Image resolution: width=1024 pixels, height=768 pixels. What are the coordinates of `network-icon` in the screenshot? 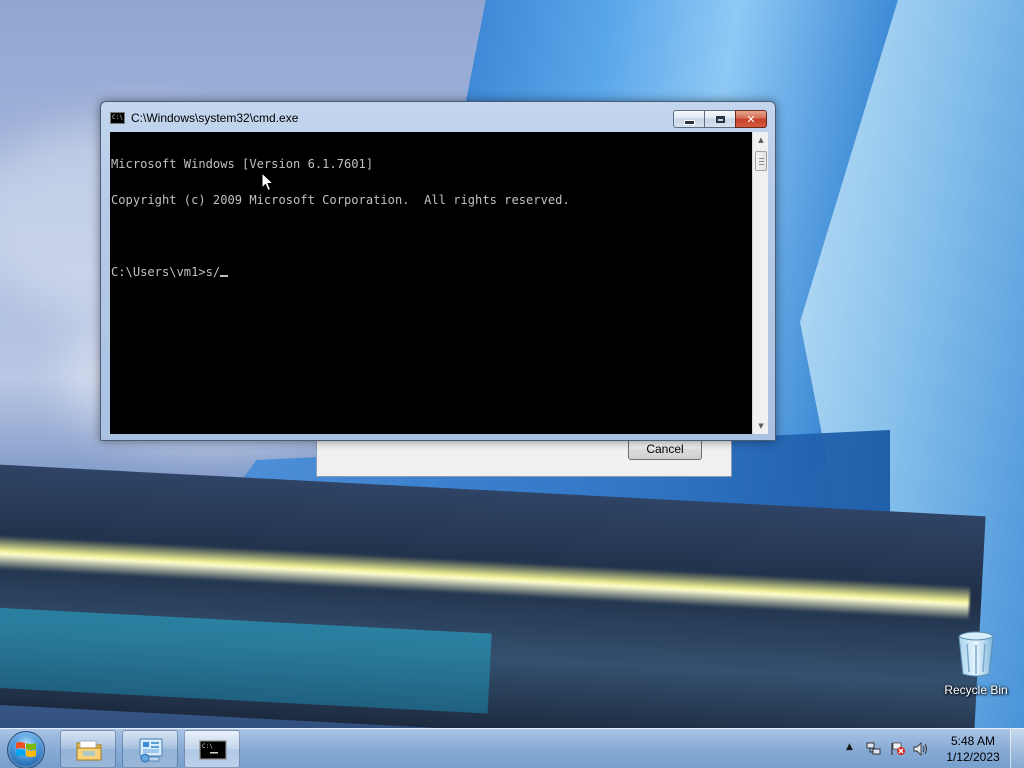 It's located at (874, 749).